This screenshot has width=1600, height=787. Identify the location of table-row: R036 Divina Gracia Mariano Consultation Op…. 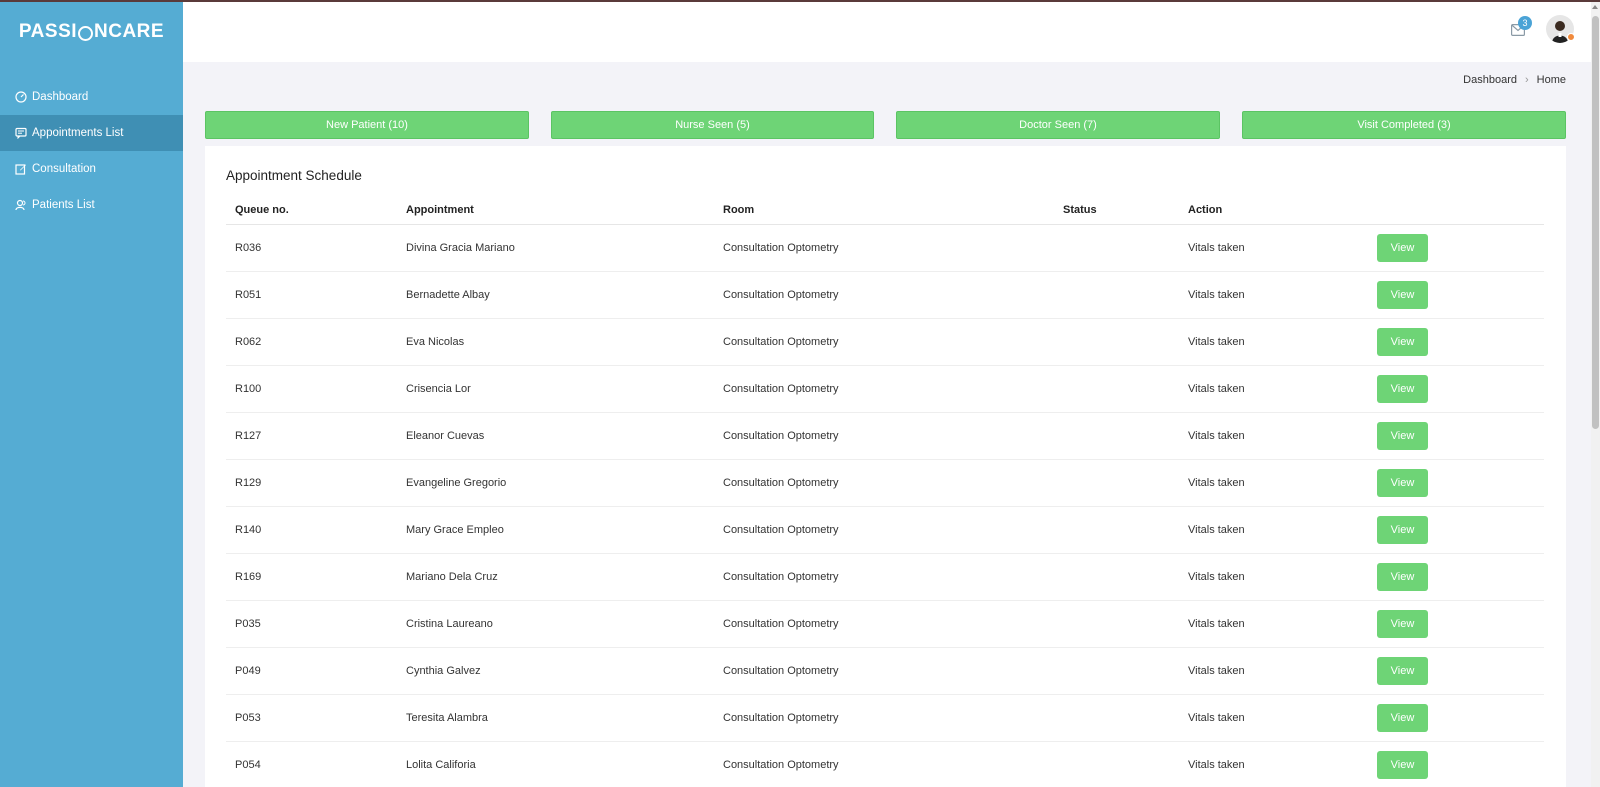
(885, 248).